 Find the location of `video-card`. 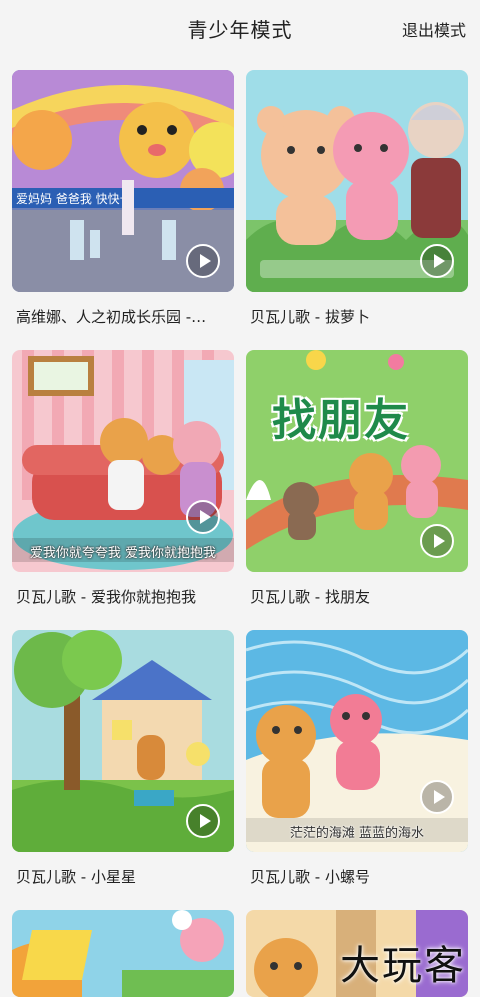

video-card is located at coordinates (123, 953).